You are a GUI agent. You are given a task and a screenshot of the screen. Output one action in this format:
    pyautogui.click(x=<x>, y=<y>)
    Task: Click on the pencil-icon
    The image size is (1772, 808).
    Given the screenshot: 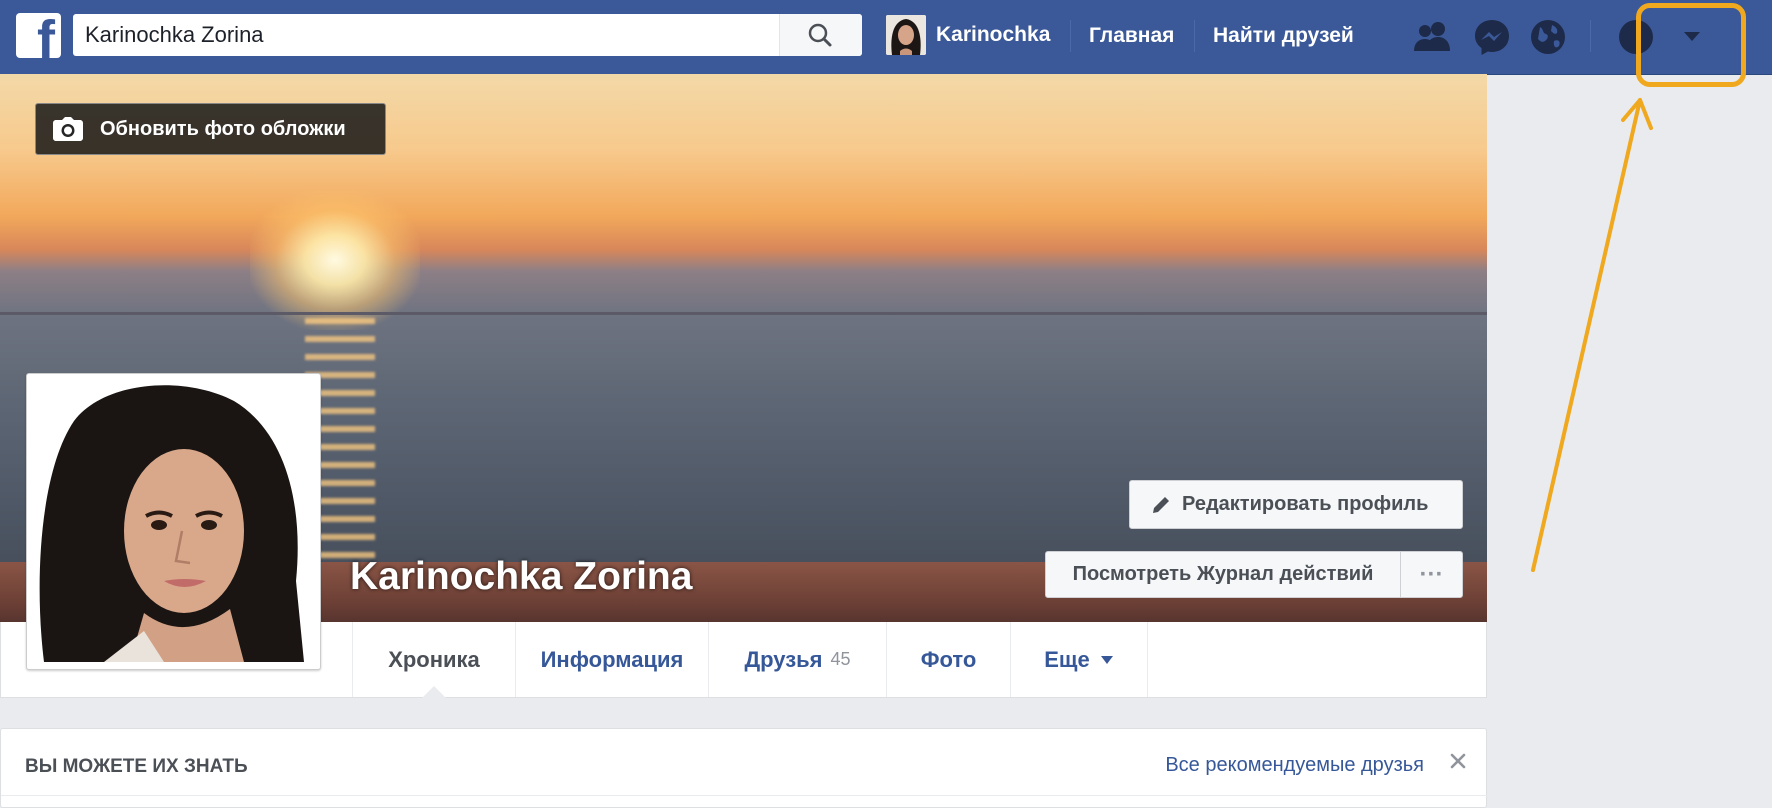 What is the action you would take?
    pyautogui.click(x=1161, y=504)
    